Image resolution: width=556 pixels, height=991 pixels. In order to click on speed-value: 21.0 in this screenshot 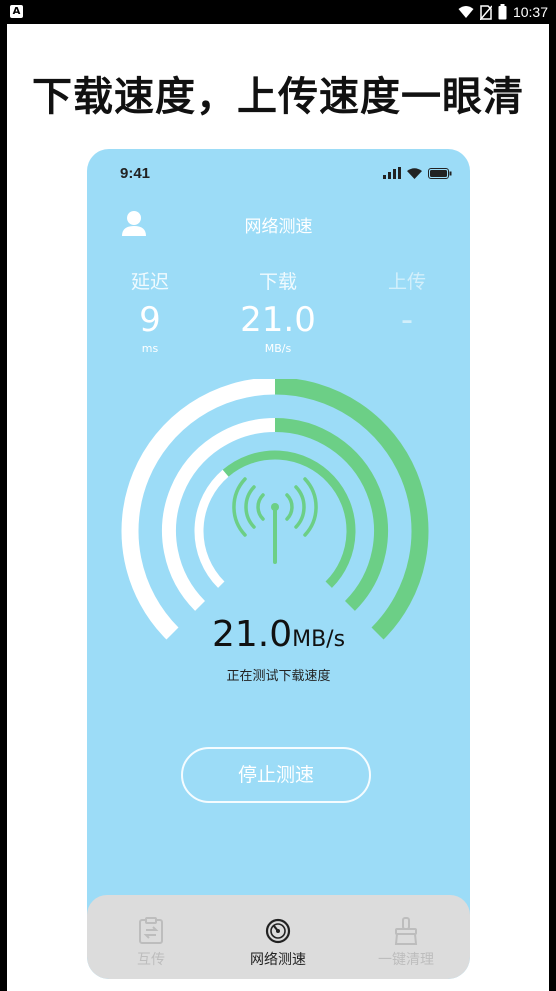, I will do `click(252, 634)`.